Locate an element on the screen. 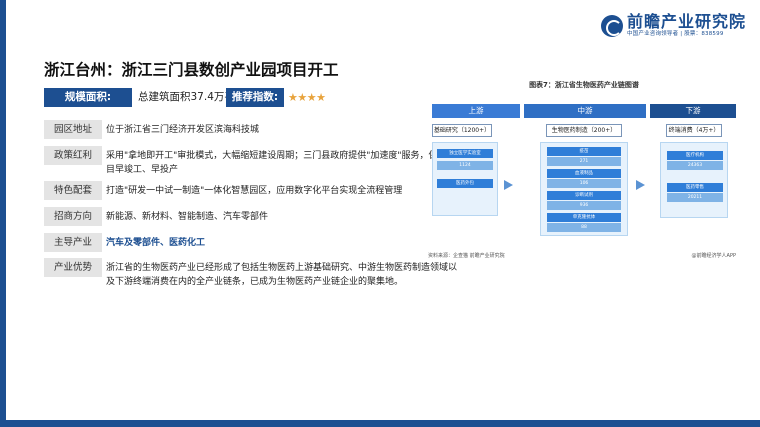 The width and height of the screenshot is (760, 427). stage-downstream: 下游 is located at coordinates (693, 111).